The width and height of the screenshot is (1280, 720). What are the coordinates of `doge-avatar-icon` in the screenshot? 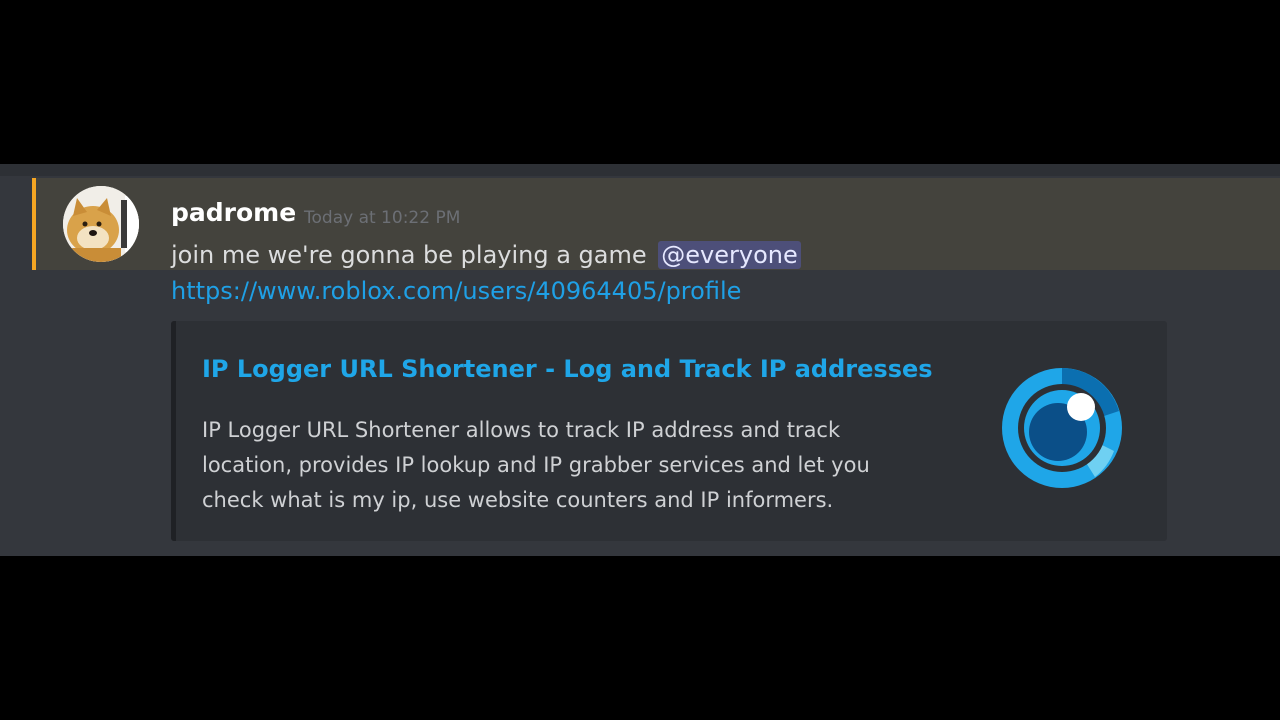 It's located at (101, 224).